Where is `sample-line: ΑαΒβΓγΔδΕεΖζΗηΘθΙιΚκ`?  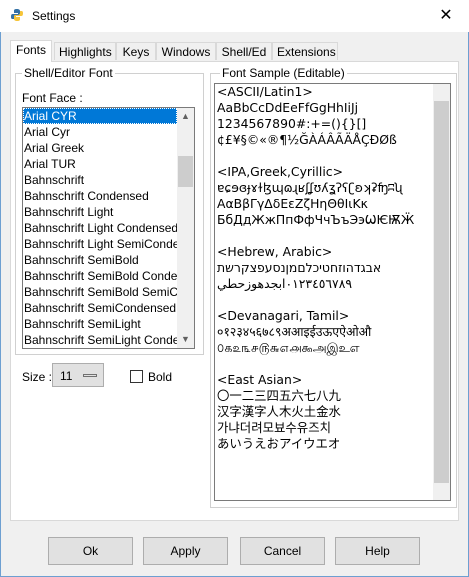
sample-line: ΑαΒβΓγΔδΕεΖζΗηΘθΙιΚκ is located at coordinates (292, 203).